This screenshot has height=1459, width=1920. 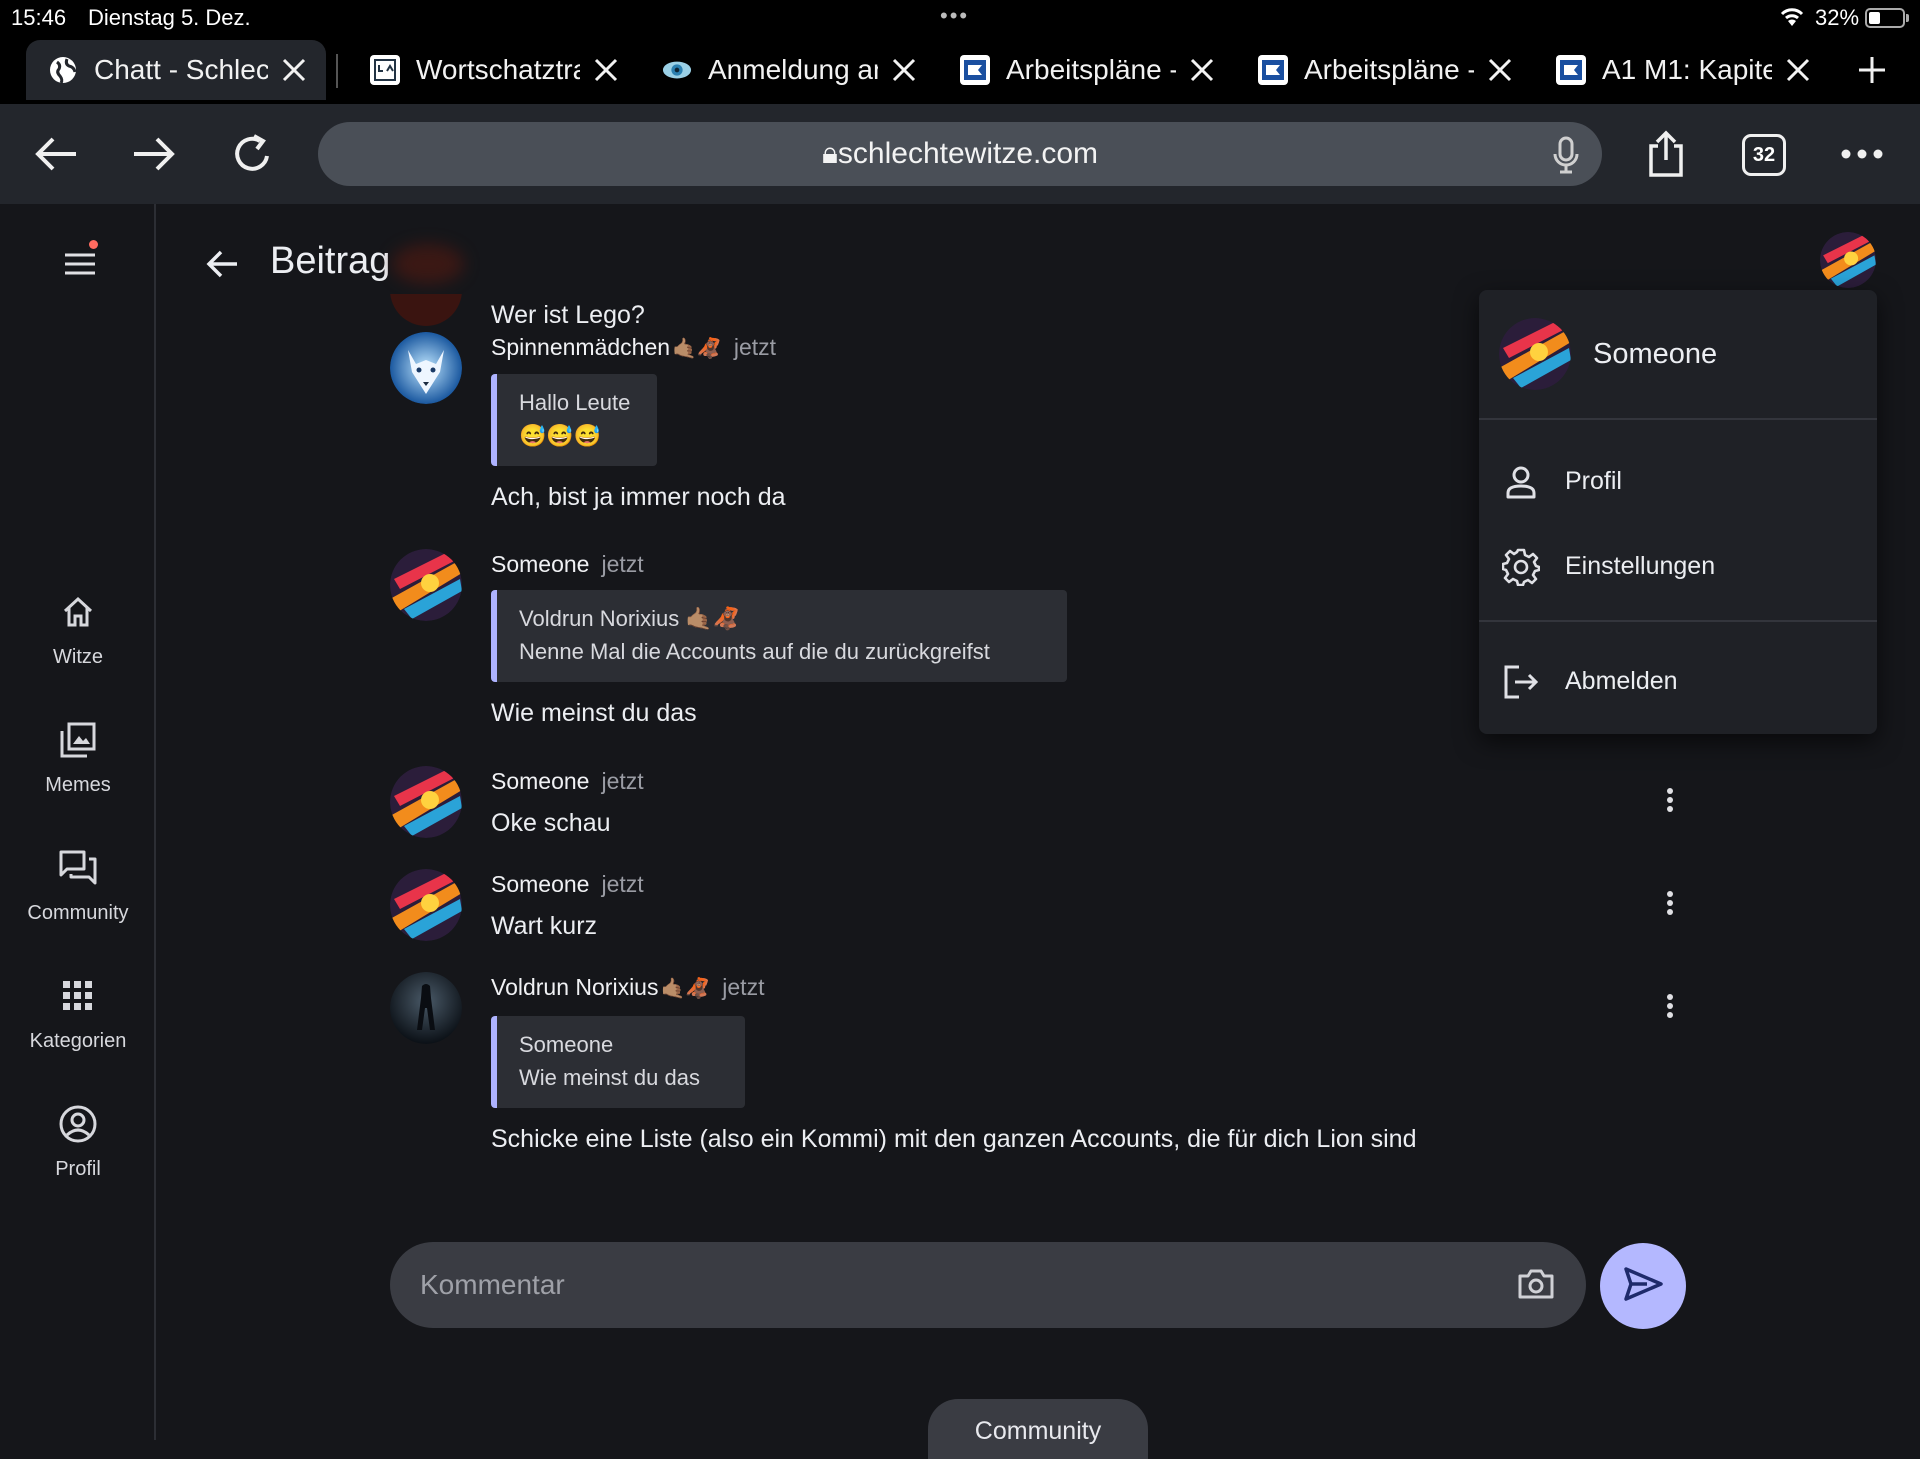 I want to click on person-icon, so click(x=1521, y=482).